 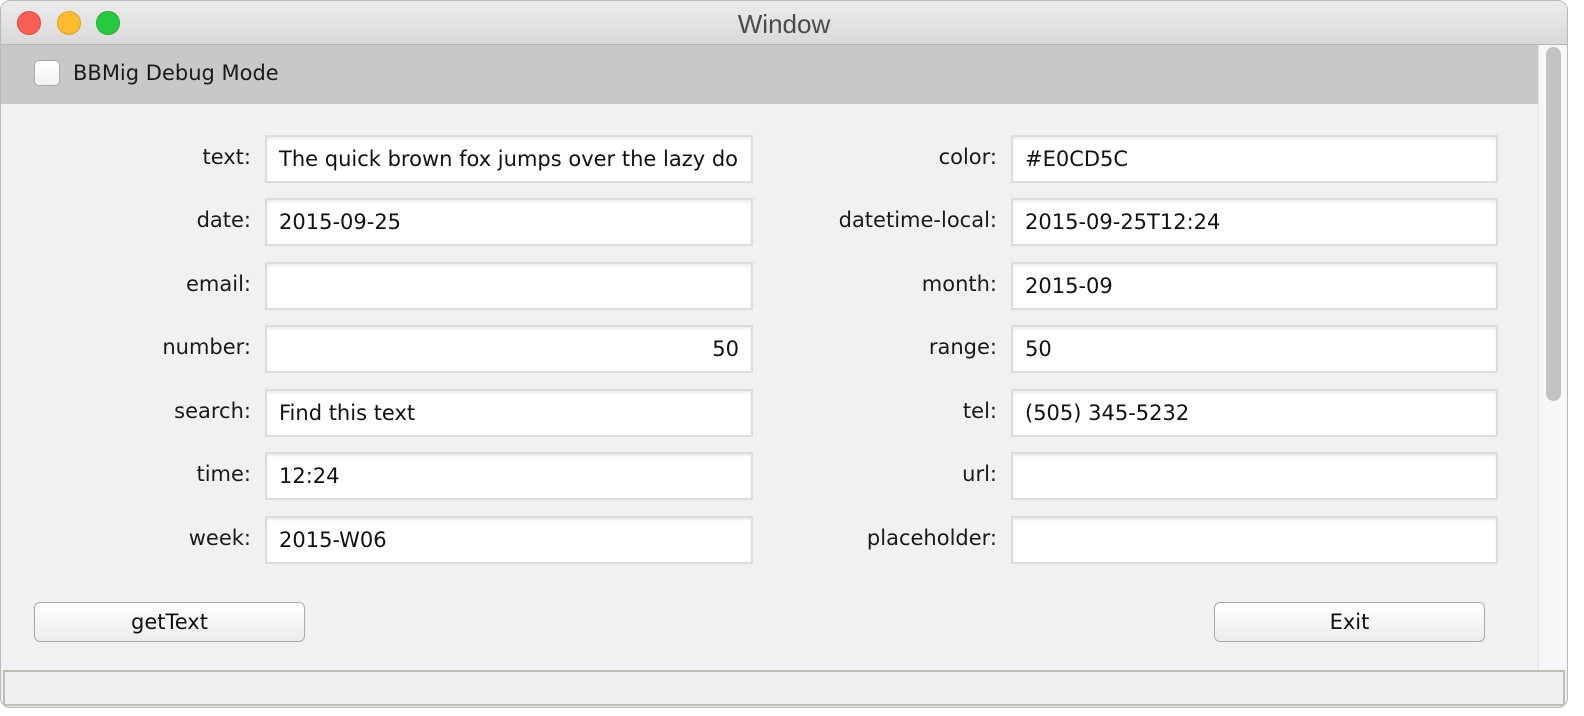 What do you see at coordinates (769, 74) in the screenshot?
I see `debug-toolbar: BBMig Debug Mode` at bounding box center [769, 74].